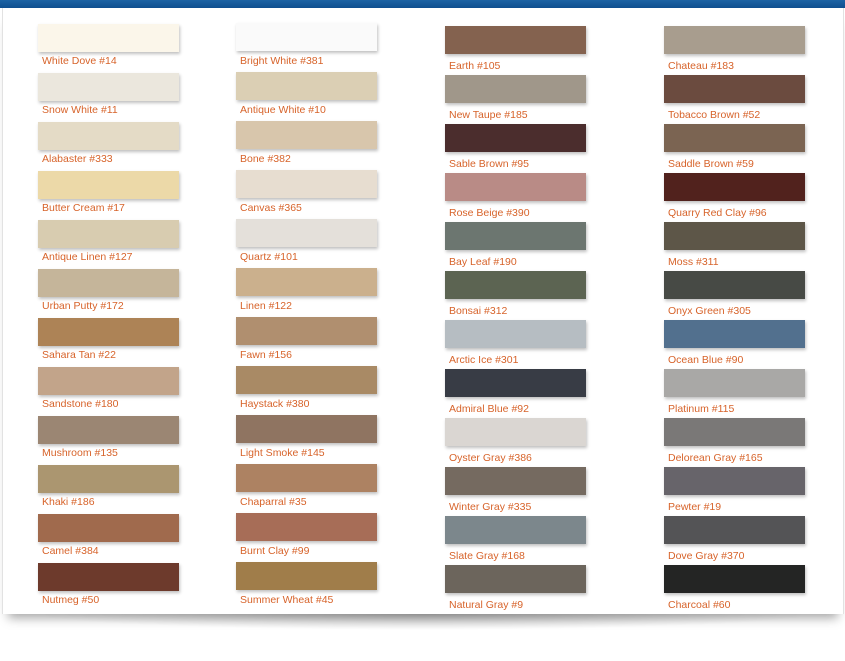 The height and width of the screenshot is (661, 845). Describe the element at coordinates (79, 355) in the screenshot. I see `swatch-label: Sahara Tan #22` at that location.